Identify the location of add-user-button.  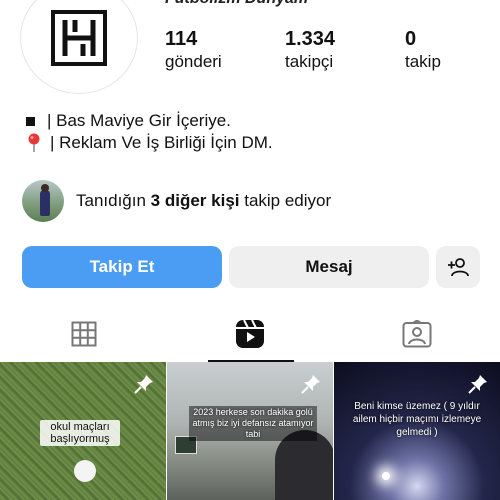
(458, 267).